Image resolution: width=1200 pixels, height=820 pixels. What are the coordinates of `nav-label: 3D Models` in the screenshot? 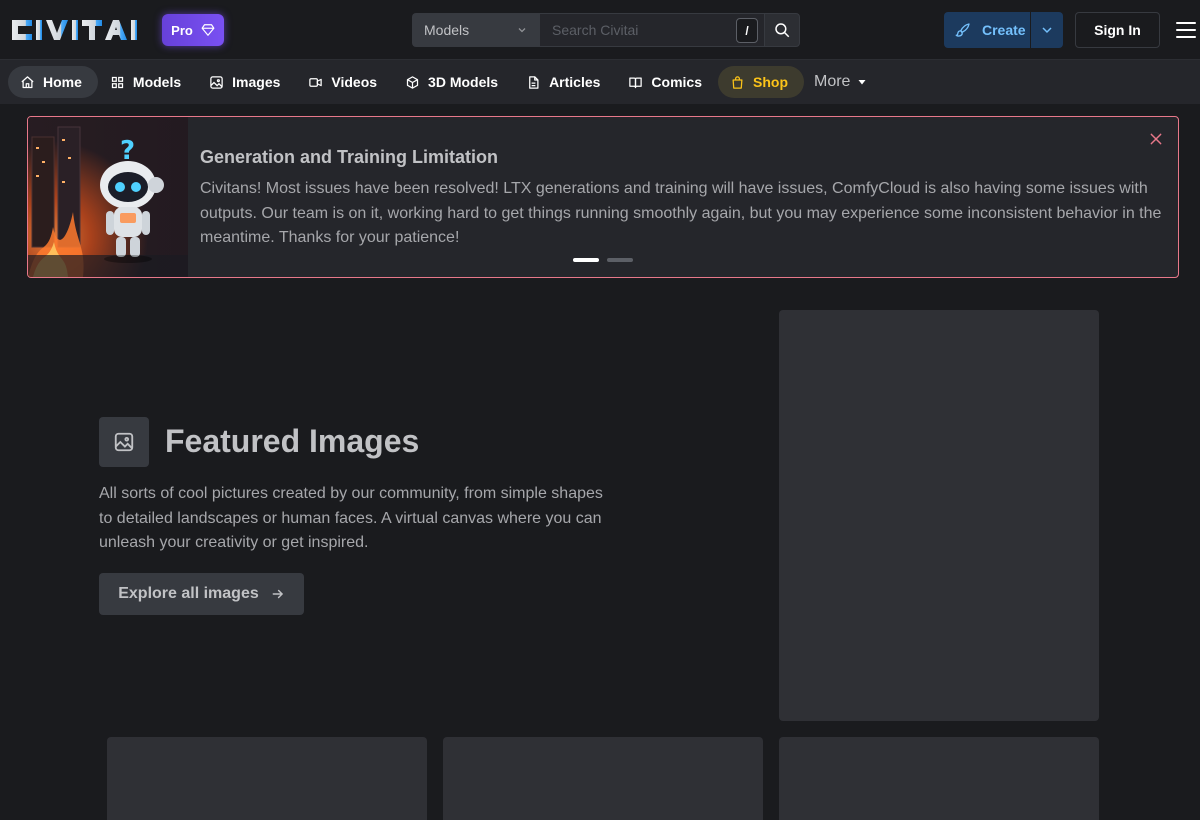 It's located at (463, 82).